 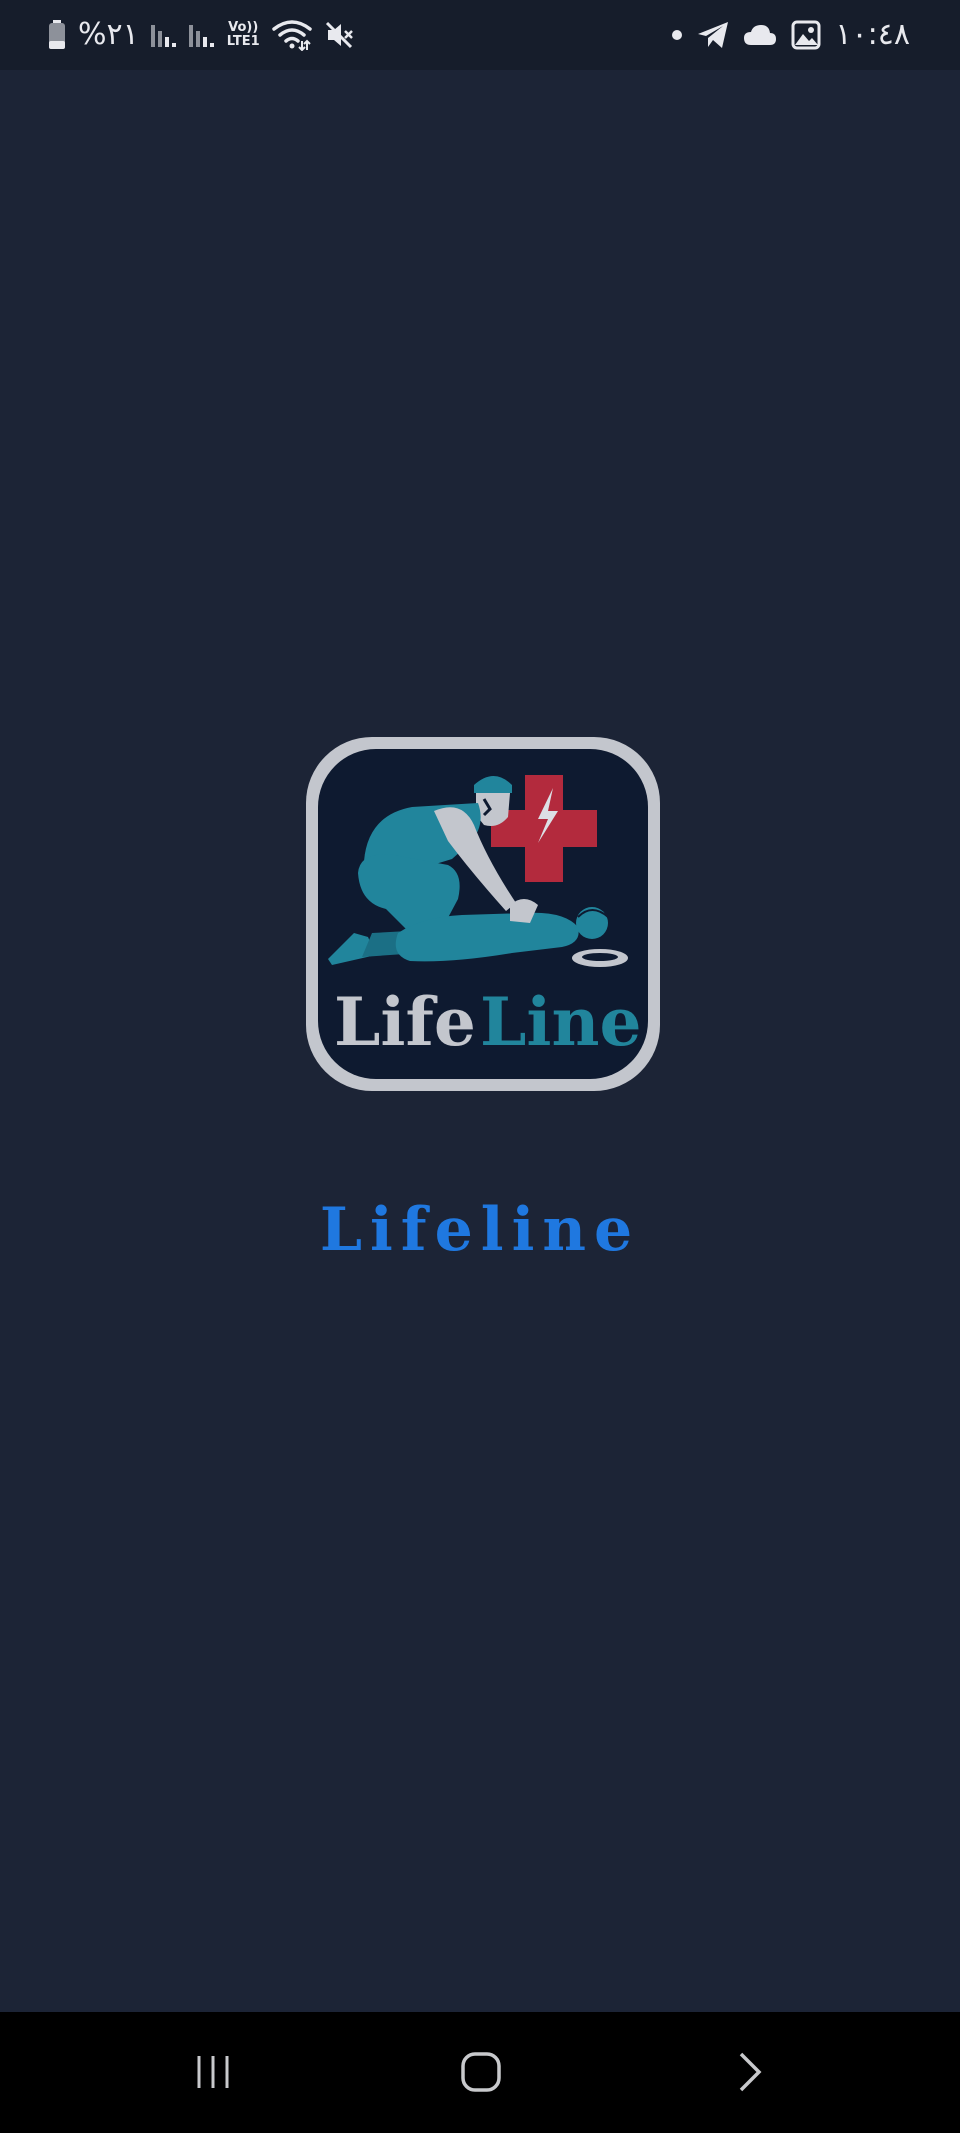 I want to click on recents-button, so click(x=213, y=2072).